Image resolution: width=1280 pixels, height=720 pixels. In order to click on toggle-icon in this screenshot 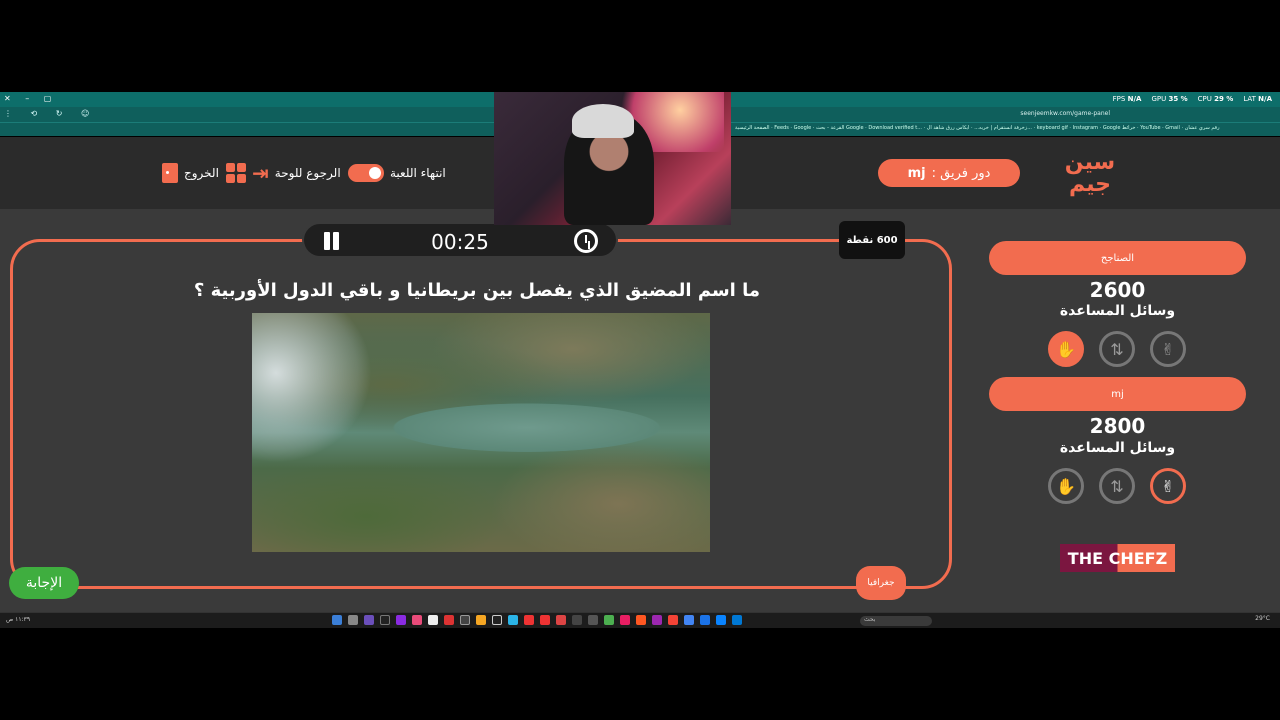, I will do `click(366, 173)`.